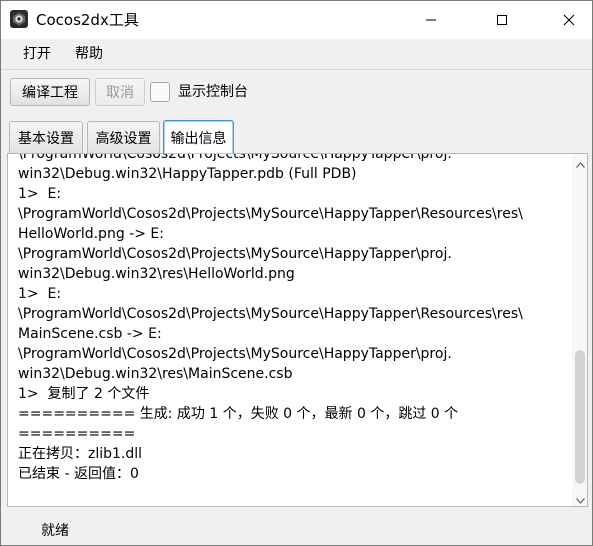  I want to click on status-text: 就绪, so click(55, 531).